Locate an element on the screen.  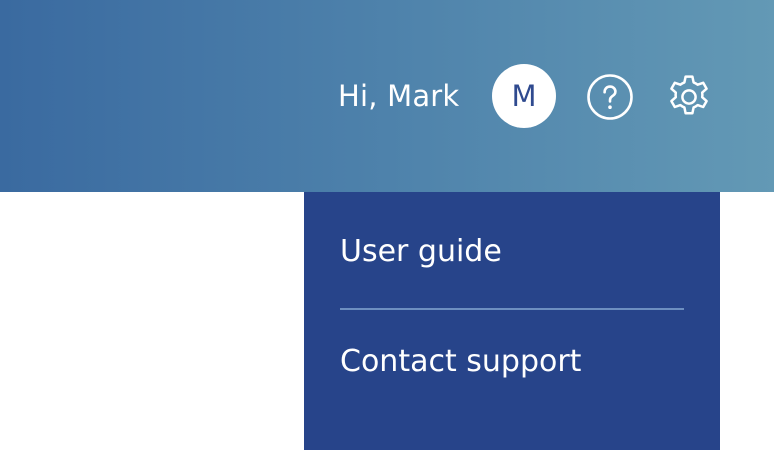
gear-icon is located at coordinates (689, 97).